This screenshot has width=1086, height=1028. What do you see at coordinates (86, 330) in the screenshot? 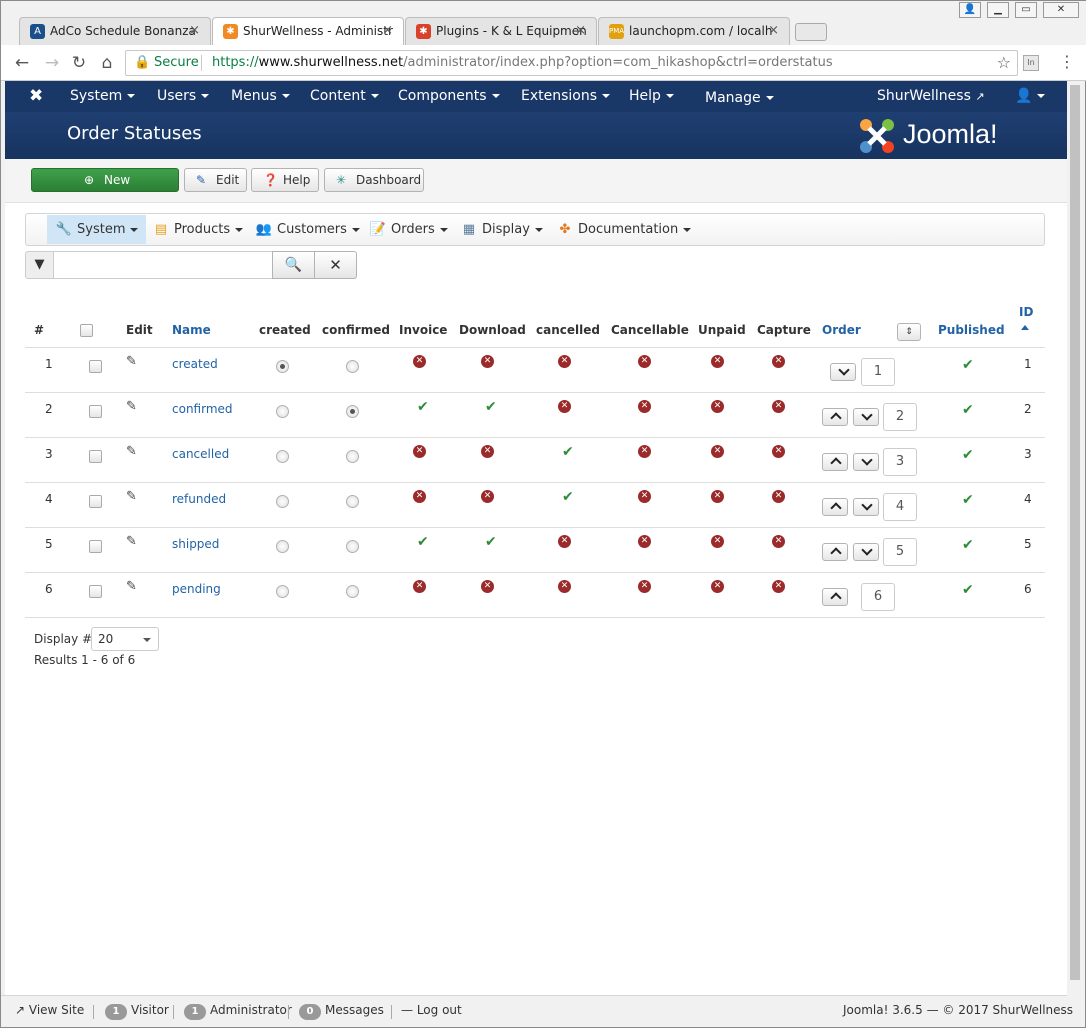
I see `select-all-checkbox` at bounding box center [86, 330].